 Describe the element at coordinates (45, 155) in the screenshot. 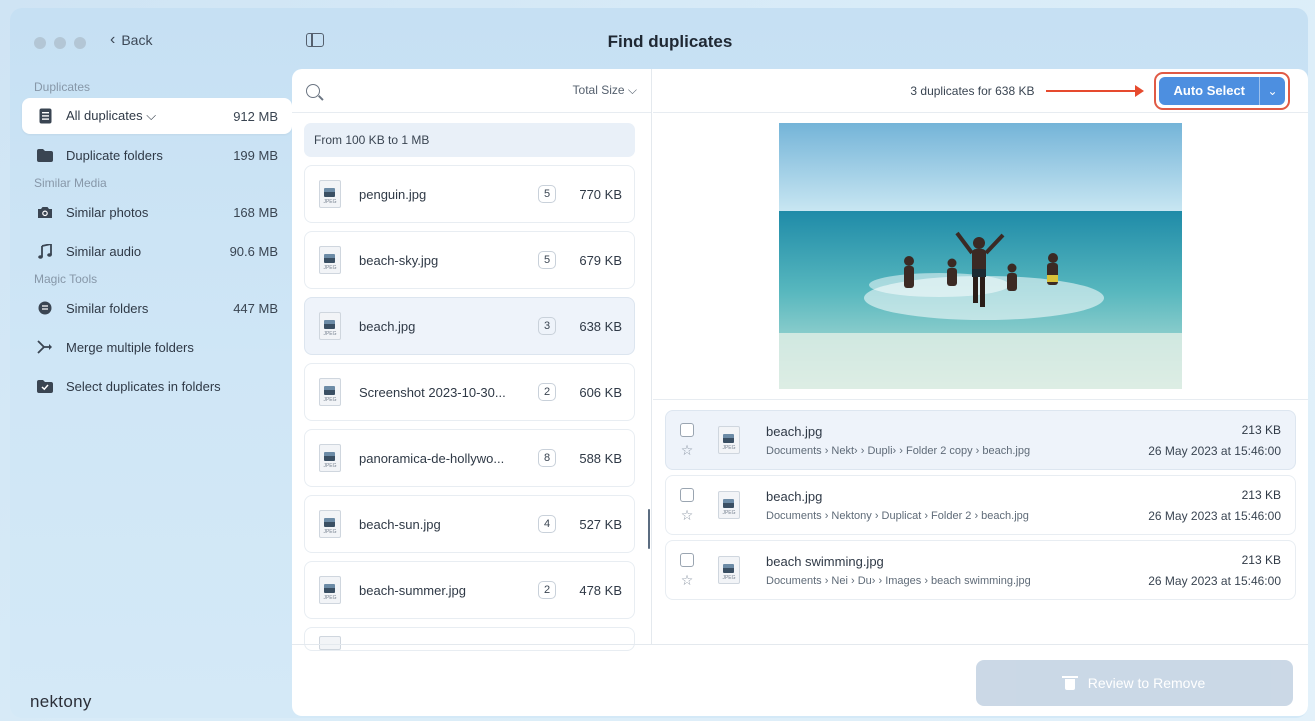

I see `folder-icon` at that location.